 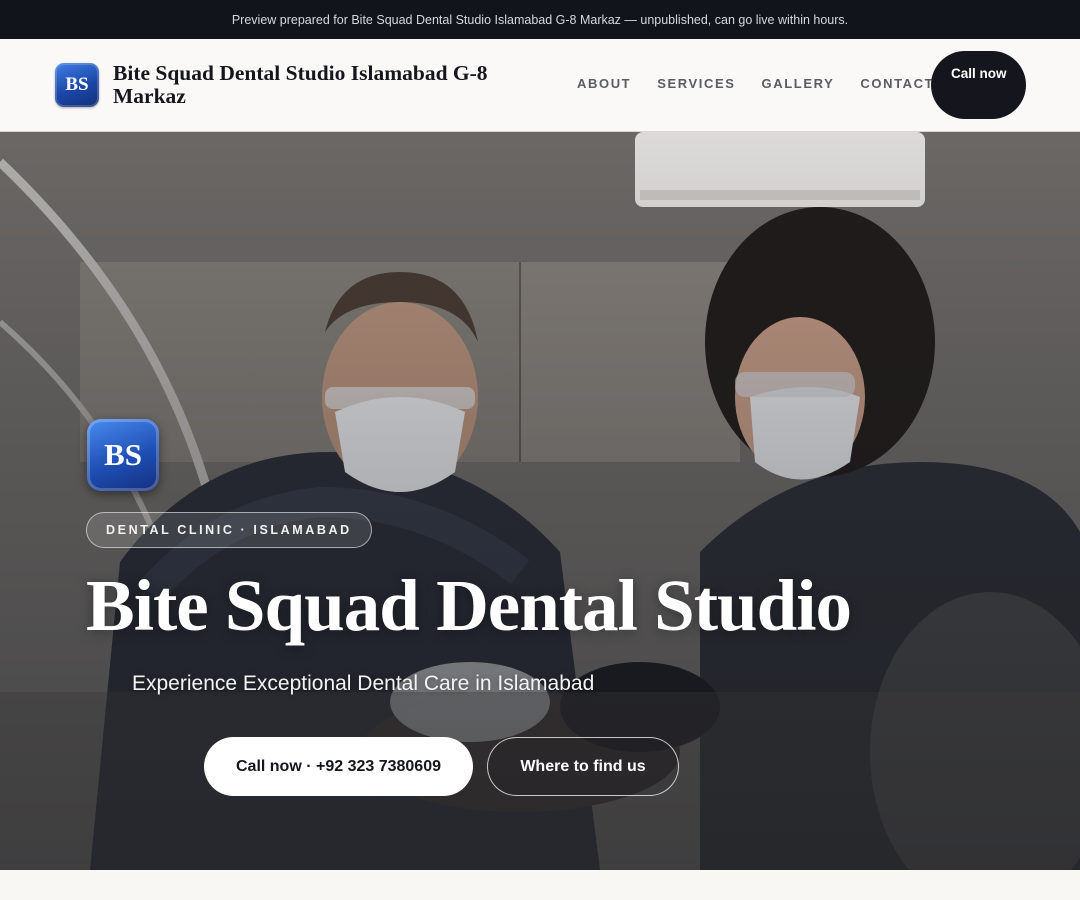 I want to click on hero-logo-text: BS, so click(x=123, y=454).